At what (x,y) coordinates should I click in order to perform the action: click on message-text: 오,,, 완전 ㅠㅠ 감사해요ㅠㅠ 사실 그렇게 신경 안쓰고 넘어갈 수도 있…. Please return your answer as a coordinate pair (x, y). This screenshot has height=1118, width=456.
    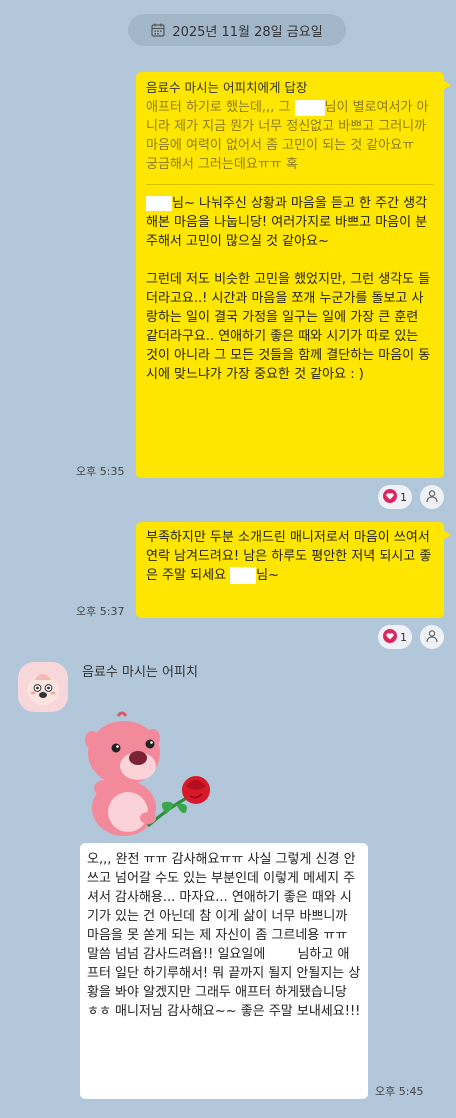
    Looking at the image, I should click on (224, 935).